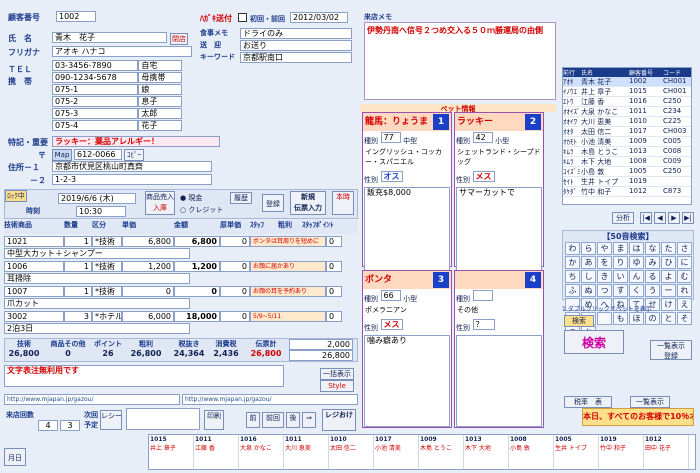 Image resolution: width=700 pixels, height=473 pixels. What do you see at coordinates (579, 321) in the screenshot?
I see `search-label-button: 検索` at bounding box center [579, 321].